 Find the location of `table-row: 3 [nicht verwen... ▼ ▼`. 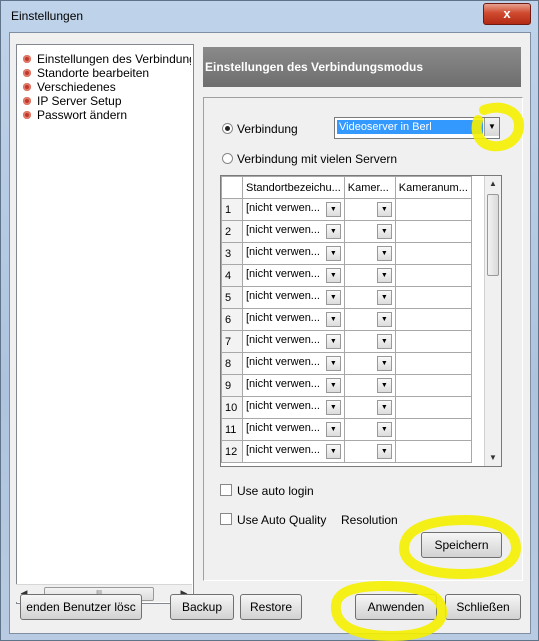

table-row: 3 [nicht verwen... ▼ ▼ is located at coordinates (346, 253).